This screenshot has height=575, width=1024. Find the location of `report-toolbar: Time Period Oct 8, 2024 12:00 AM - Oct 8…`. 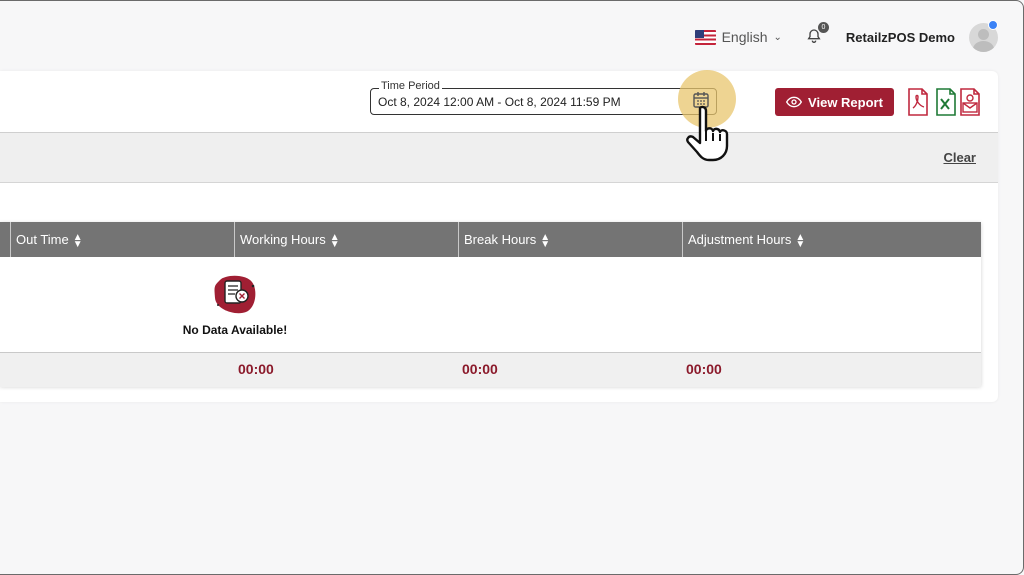

report-toolbar: Time Period Oct 8, 2024 12:00 AM - Oct 8… is located at coordinates (499, 102).